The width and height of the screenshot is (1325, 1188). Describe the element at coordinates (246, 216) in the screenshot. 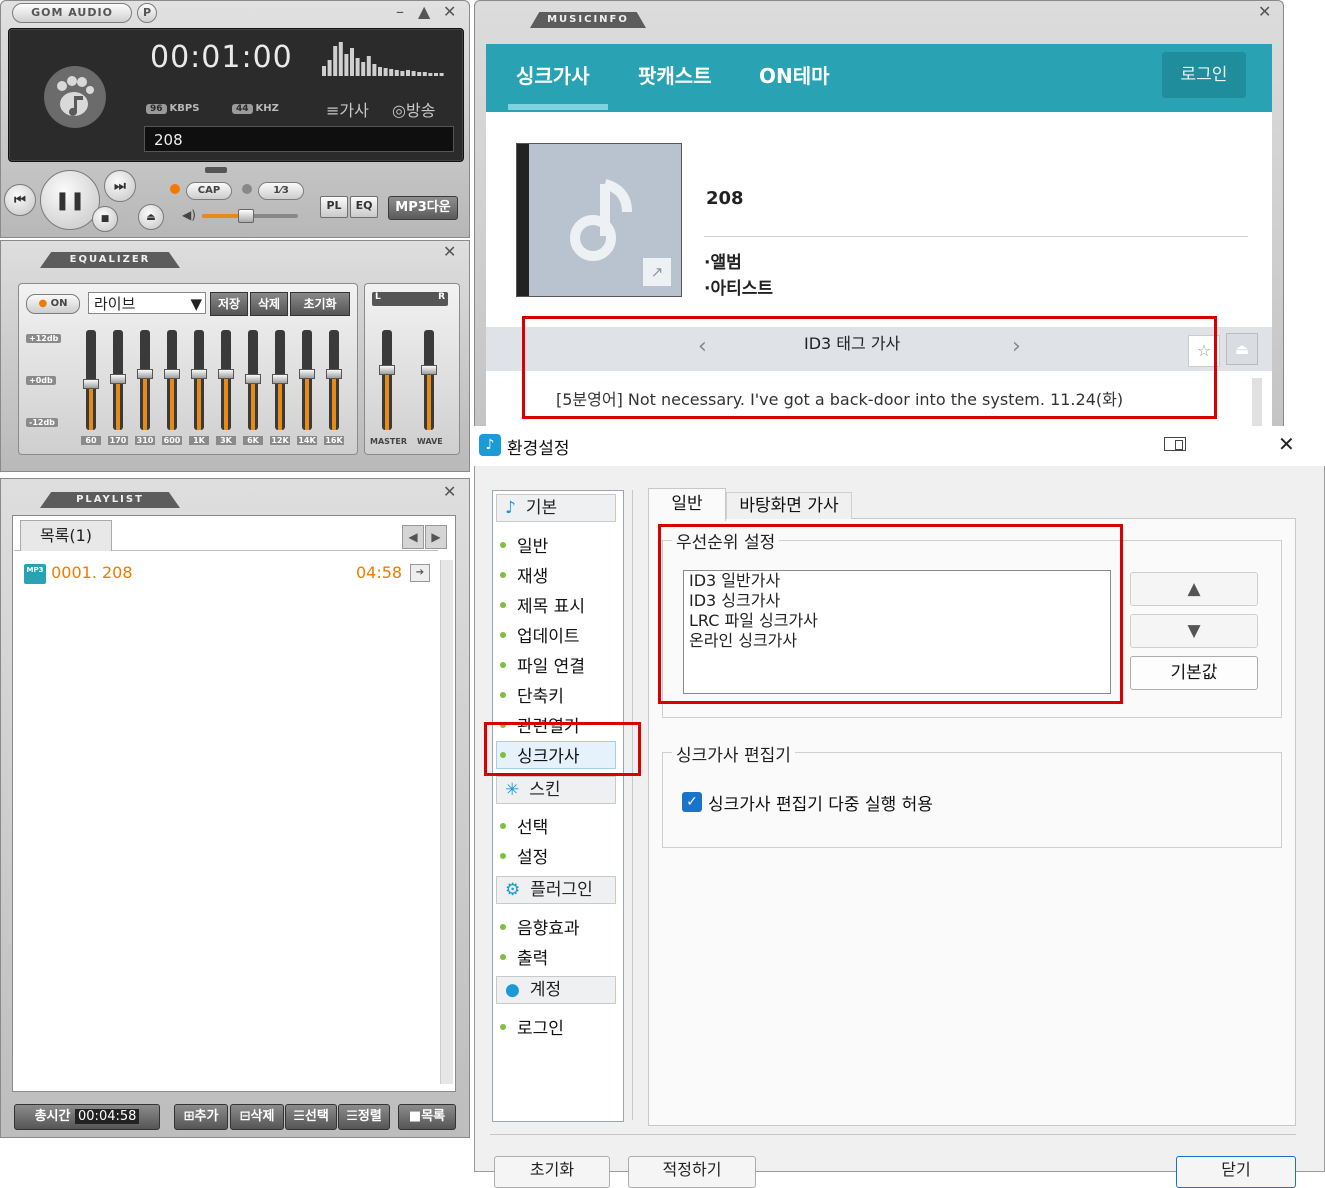

I see `volume-knob` at that location.